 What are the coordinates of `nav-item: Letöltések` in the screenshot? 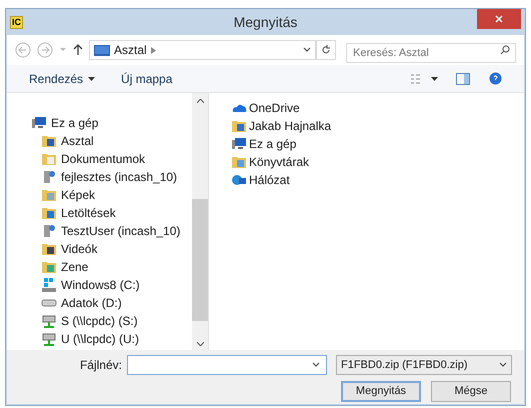 It's located at (99, 213).